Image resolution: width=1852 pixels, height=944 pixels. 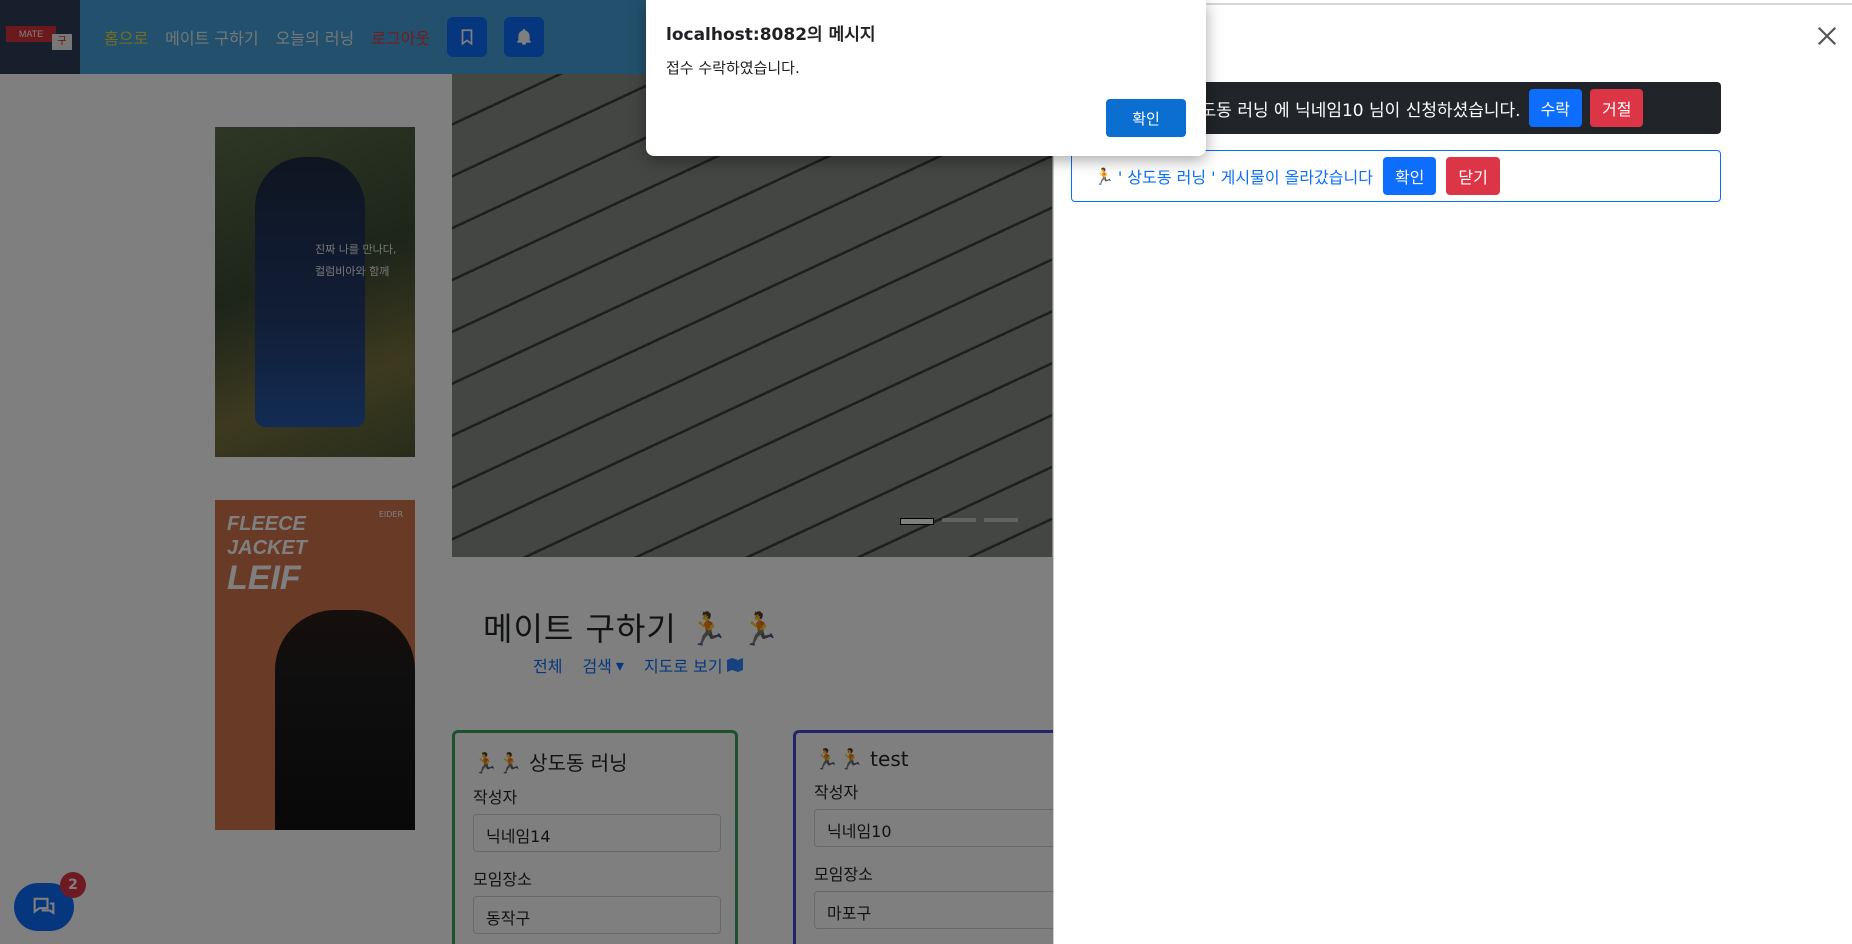 What do you see at coordinates (1473, 176) in the screenshot?
I see `dismiss-button: 닫기` at bounding box center [1473, 176].